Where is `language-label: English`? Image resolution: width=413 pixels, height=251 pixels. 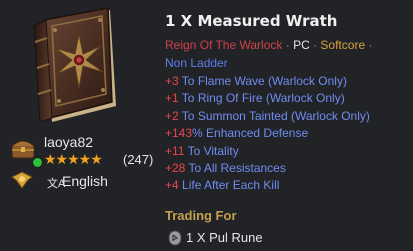 language-label: English is located at coordinates (85, 181).